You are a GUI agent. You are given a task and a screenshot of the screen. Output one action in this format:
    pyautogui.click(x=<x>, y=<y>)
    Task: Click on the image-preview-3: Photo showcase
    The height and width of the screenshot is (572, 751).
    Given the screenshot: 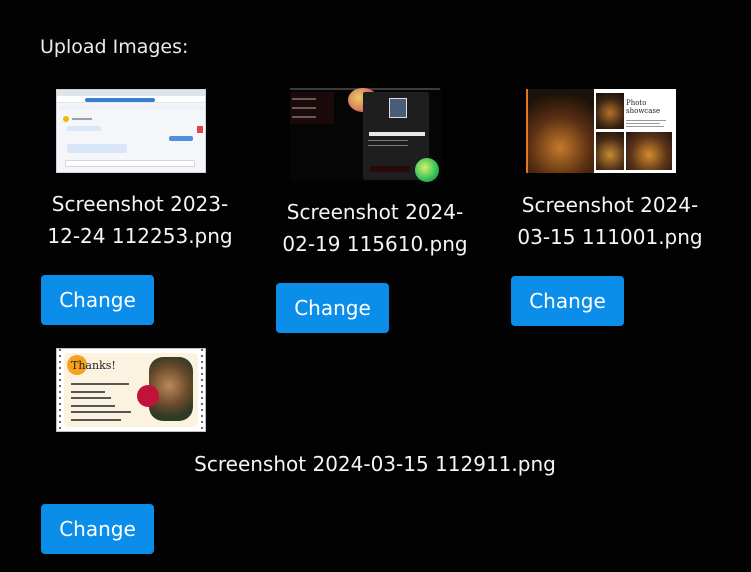 What is the action you would take?
    pyautogui.click(x=601, y=131)
    